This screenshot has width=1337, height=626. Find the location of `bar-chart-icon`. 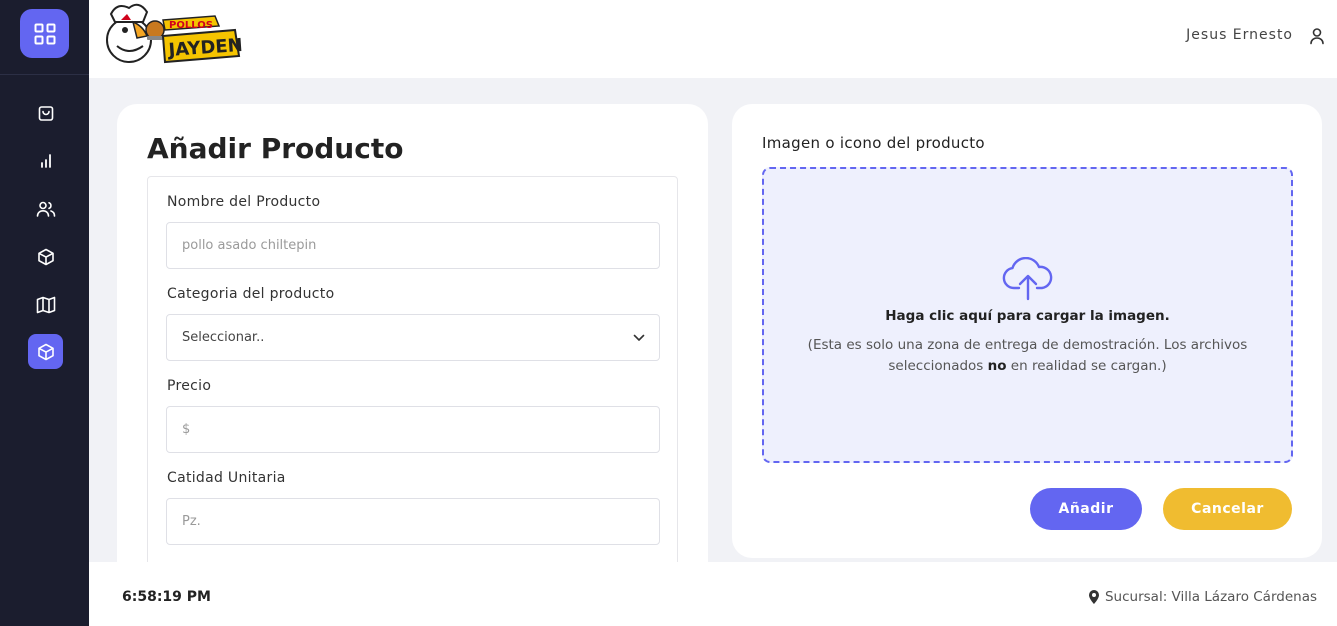

bar-chart-icon is located at coordinates (45, 160).